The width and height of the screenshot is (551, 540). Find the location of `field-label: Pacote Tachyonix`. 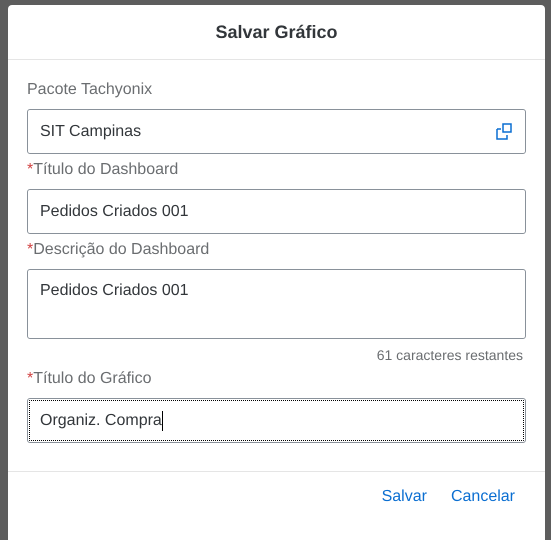

field-label: Pacote Tachyonix is located at coordinates (90, 90).